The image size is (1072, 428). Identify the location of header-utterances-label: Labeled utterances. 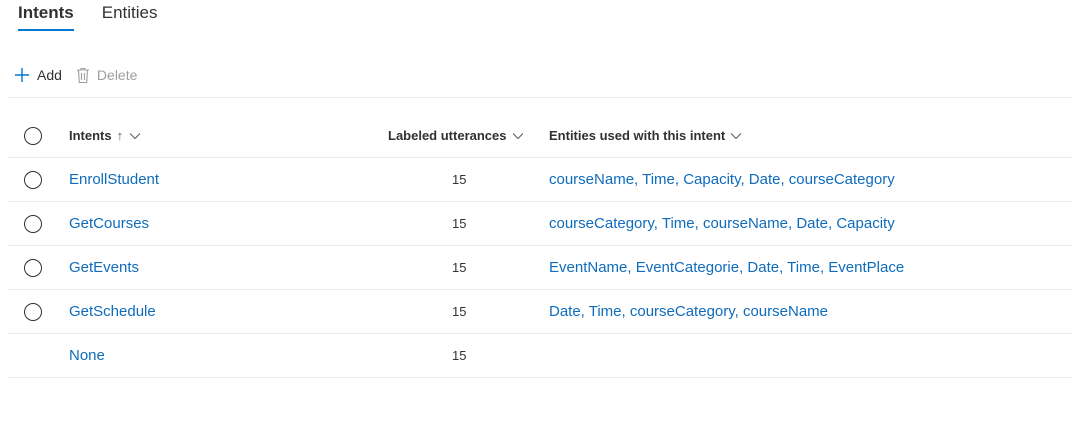
(447, 135).